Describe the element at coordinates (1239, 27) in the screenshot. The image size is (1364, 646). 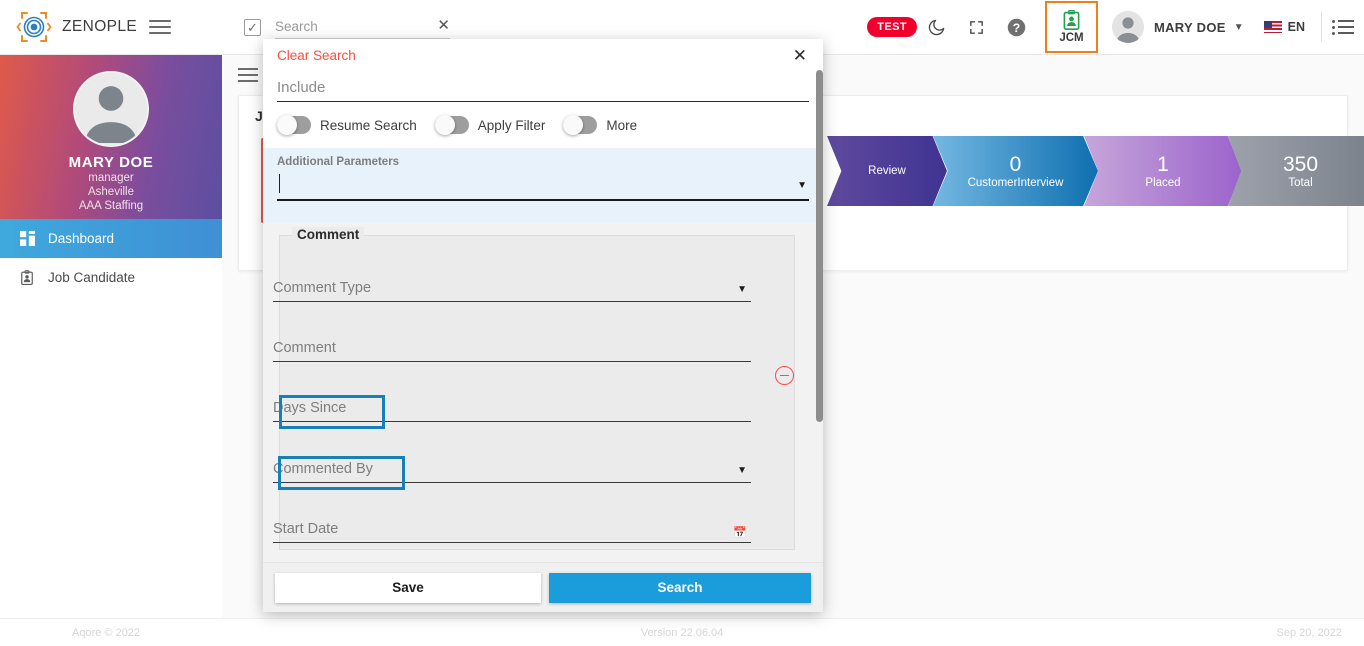
I see `user-menu-chevron-down-icon: ▼` at that location.